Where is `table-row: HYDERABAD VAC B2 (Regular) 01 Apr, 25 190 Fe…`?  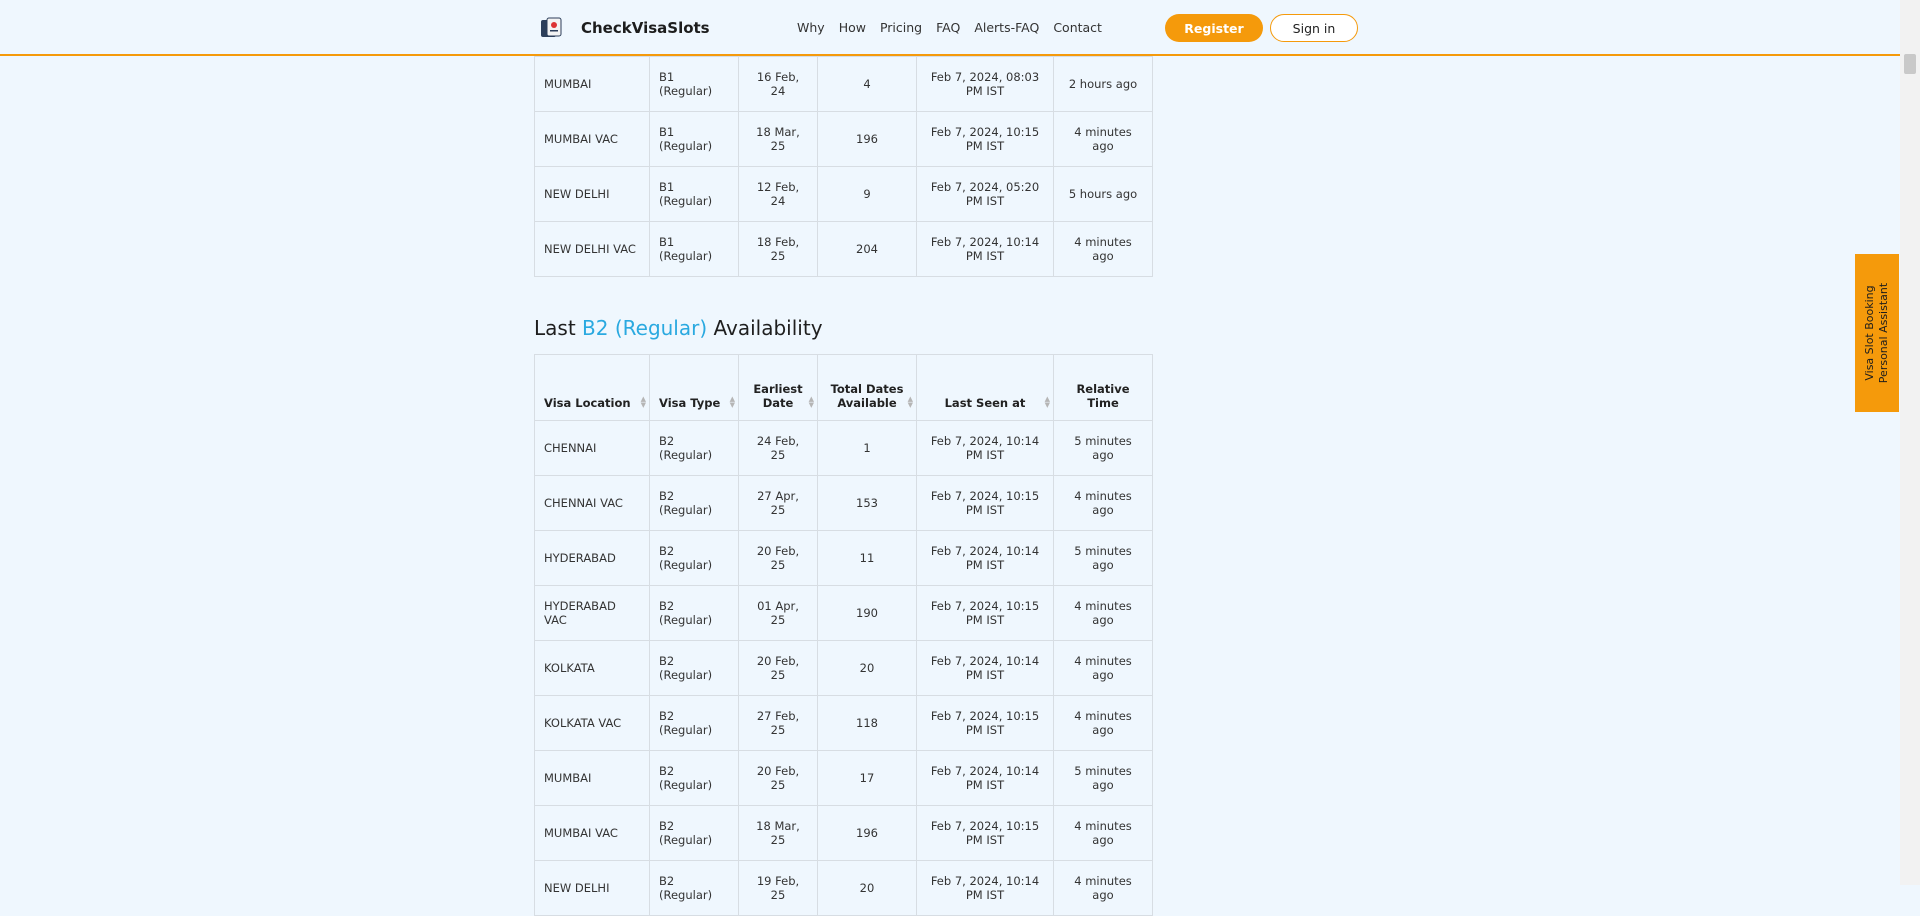 table-row: HYDERABAD VAC B2 (Regular) 01 Apr, 25 190 Fe… is located at coordinates (843, 613).